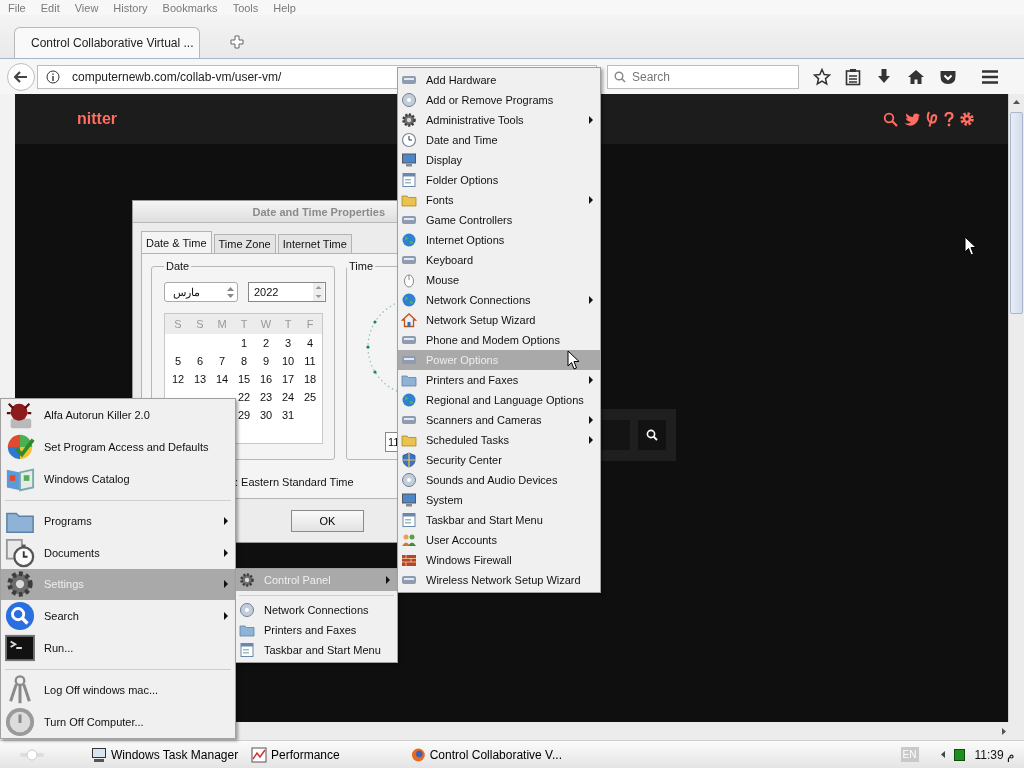 Image resolution: width=1024 pixels, height=768 pixels. I want to click on menu-item: Internet Options, so click(499, 240).